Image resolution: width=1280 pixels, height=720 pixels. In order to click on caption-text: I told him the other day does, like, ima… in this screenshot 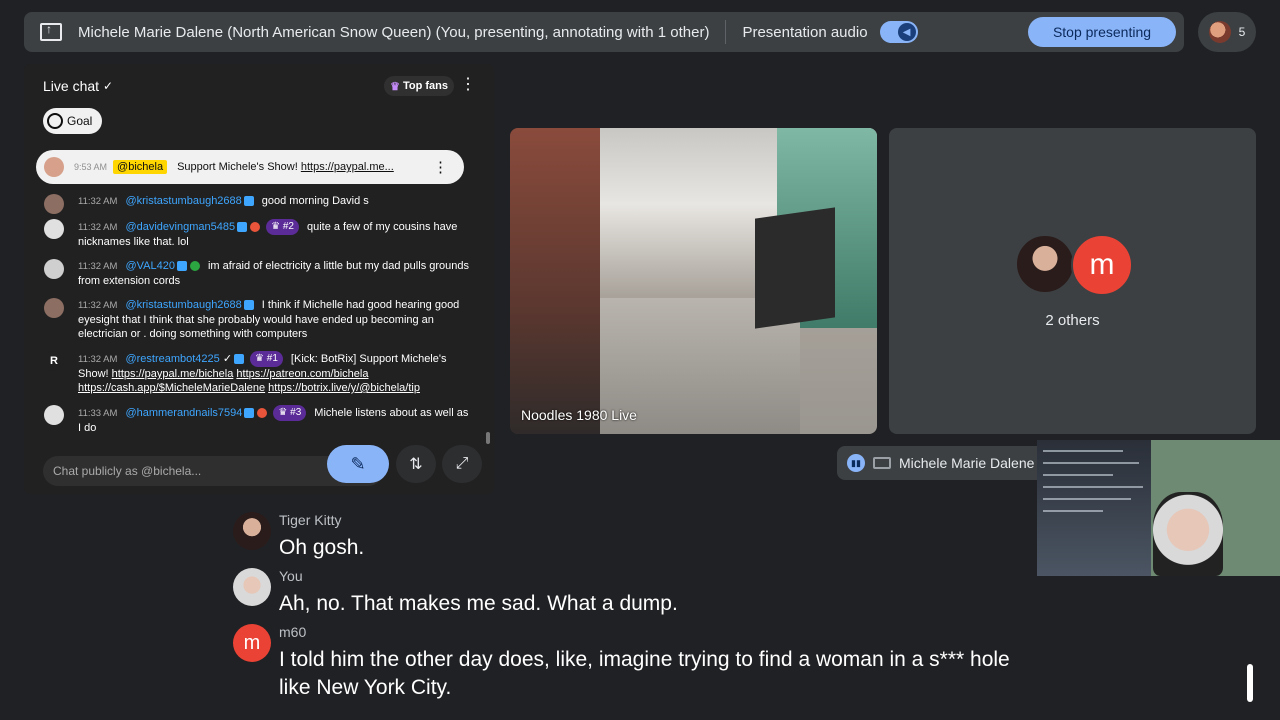, I will do `click(644, 673)`.